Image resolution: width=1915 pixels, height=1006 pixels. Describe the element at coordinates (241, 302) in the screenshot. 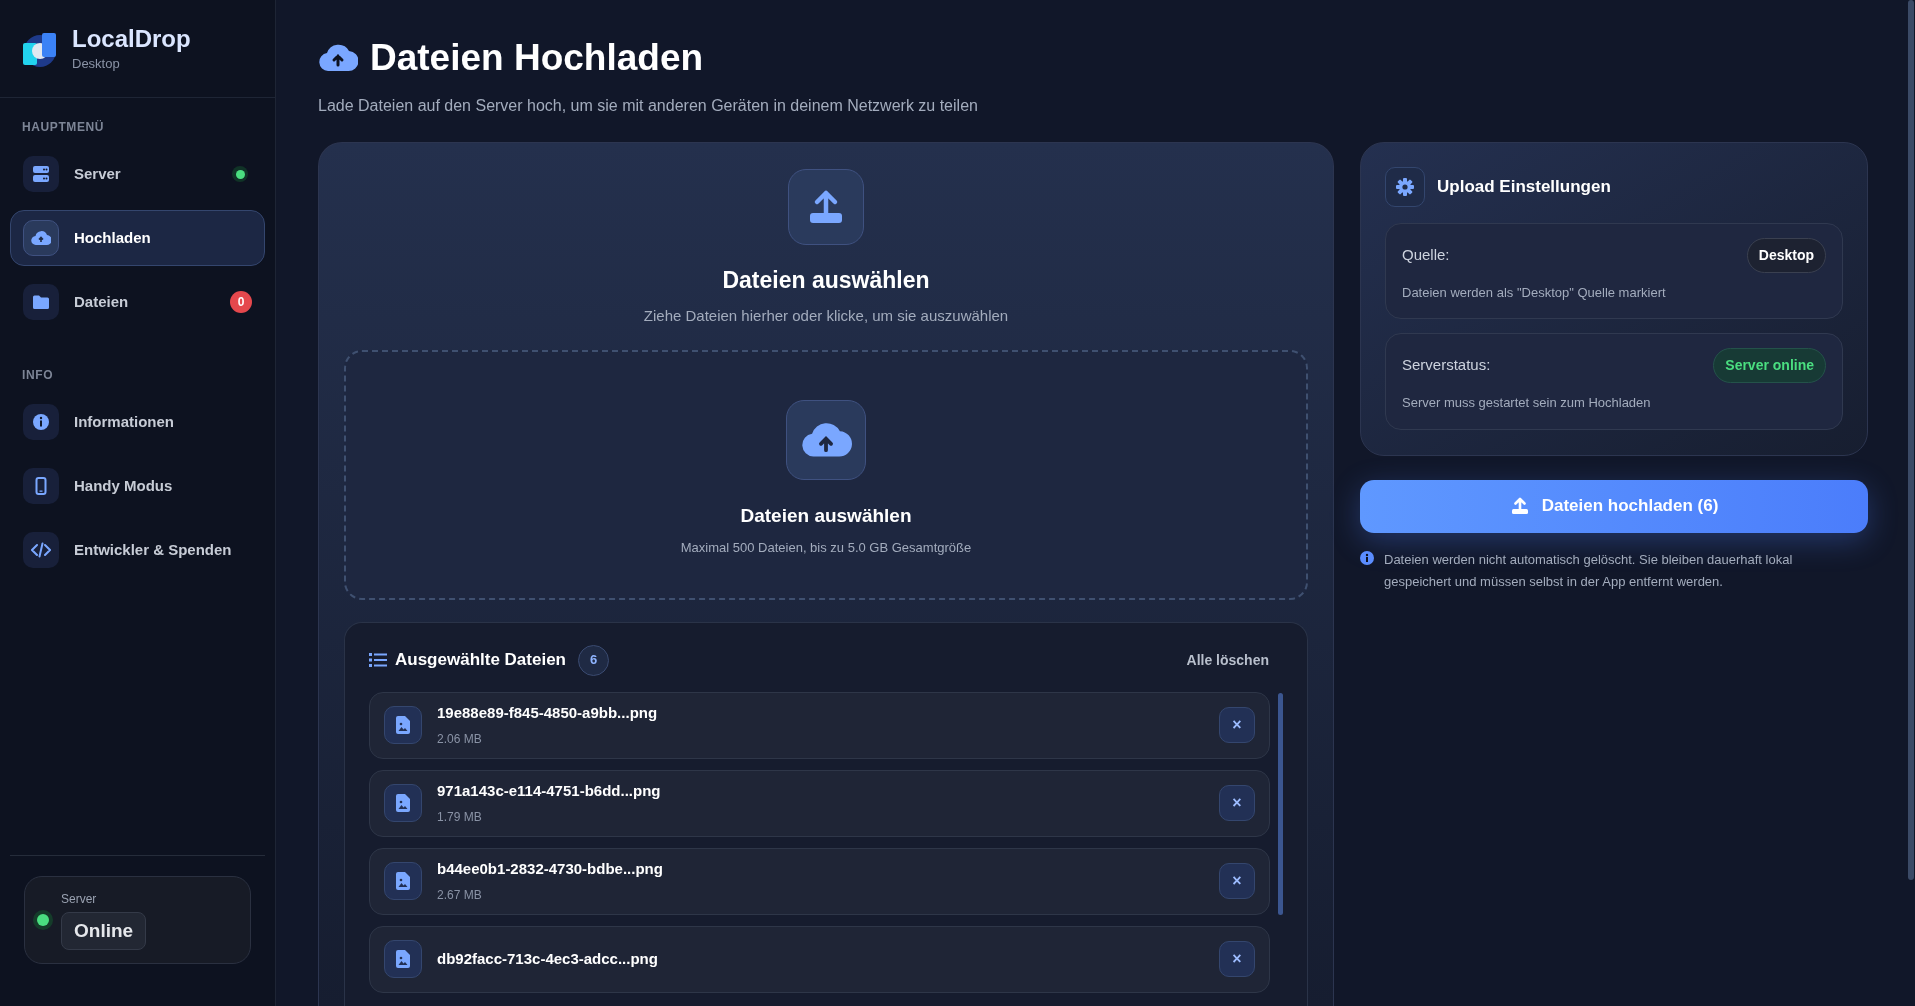

I see `count-badge: 0` at that location.